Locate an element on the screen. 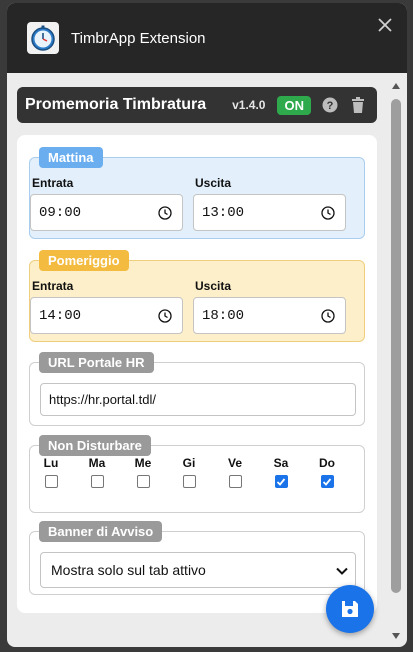 The image size is (413, 652). title-bar: TimbrApp Extension is located at coordinates (207, 38).